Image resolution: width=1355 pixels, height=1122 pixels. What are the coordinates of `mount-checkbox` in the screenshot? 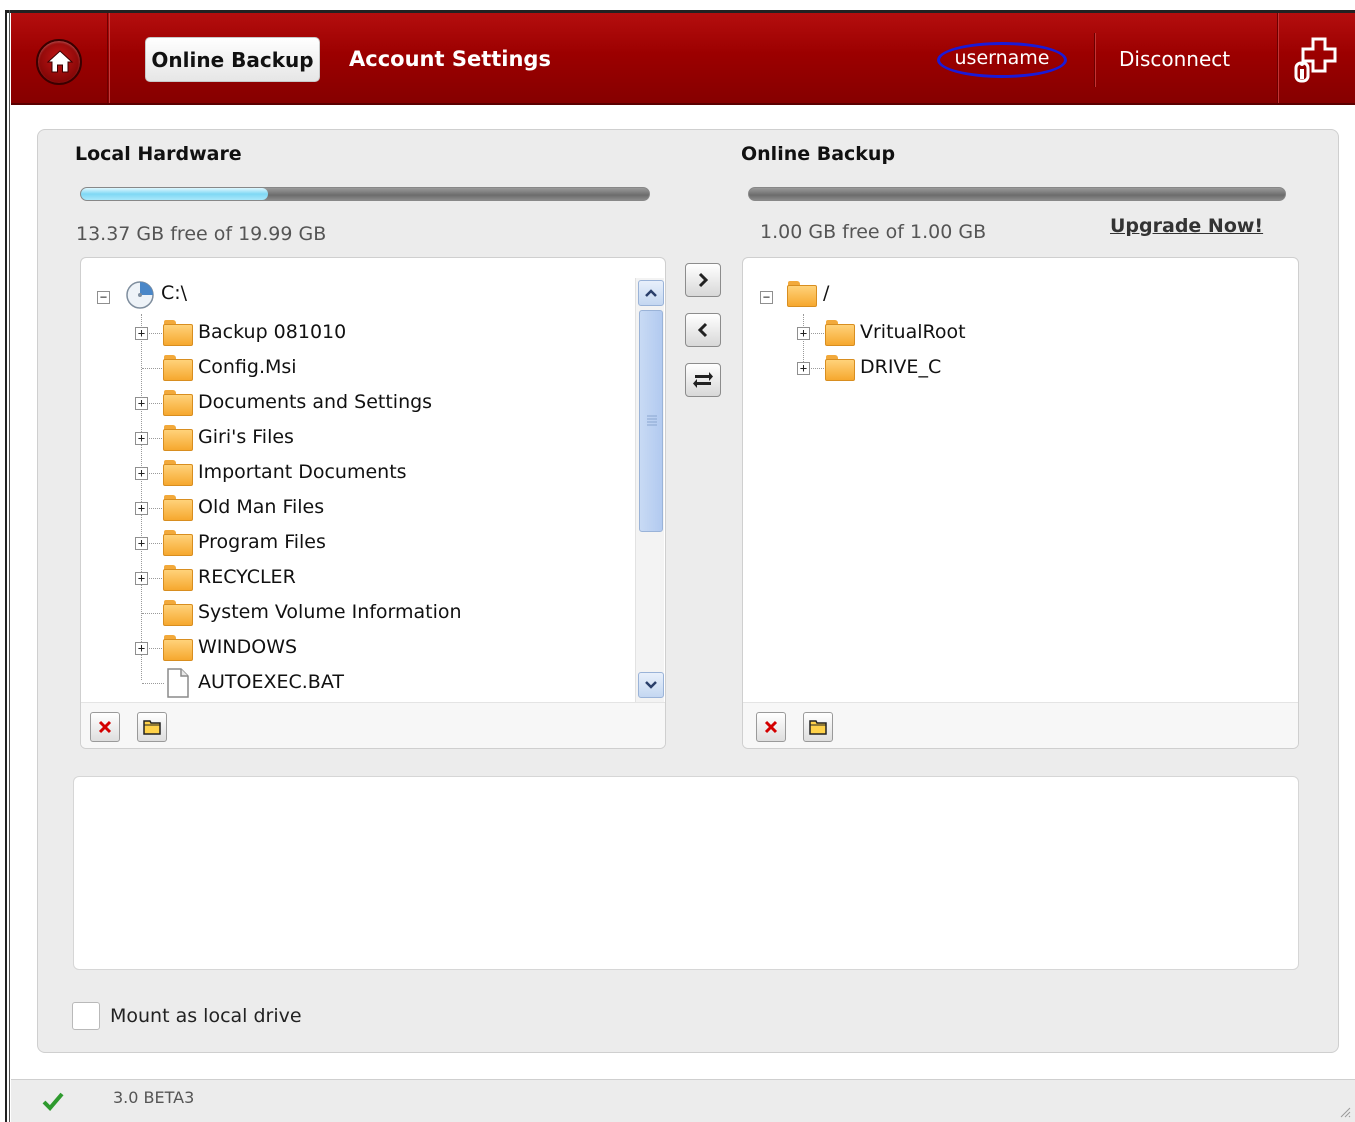 It's located at (86, 1016).